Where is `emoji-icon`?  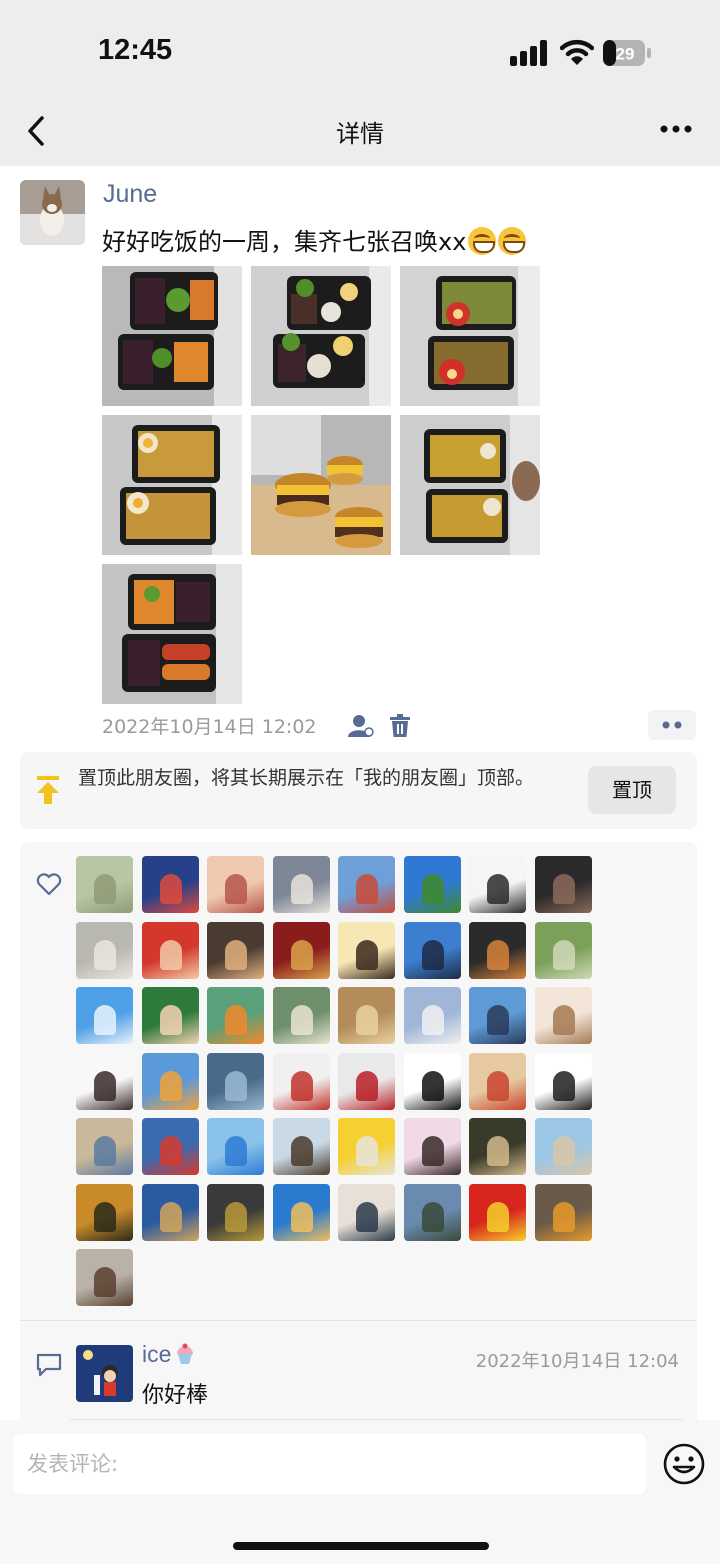 emoji-icon is located at coordinates (684, 1464).